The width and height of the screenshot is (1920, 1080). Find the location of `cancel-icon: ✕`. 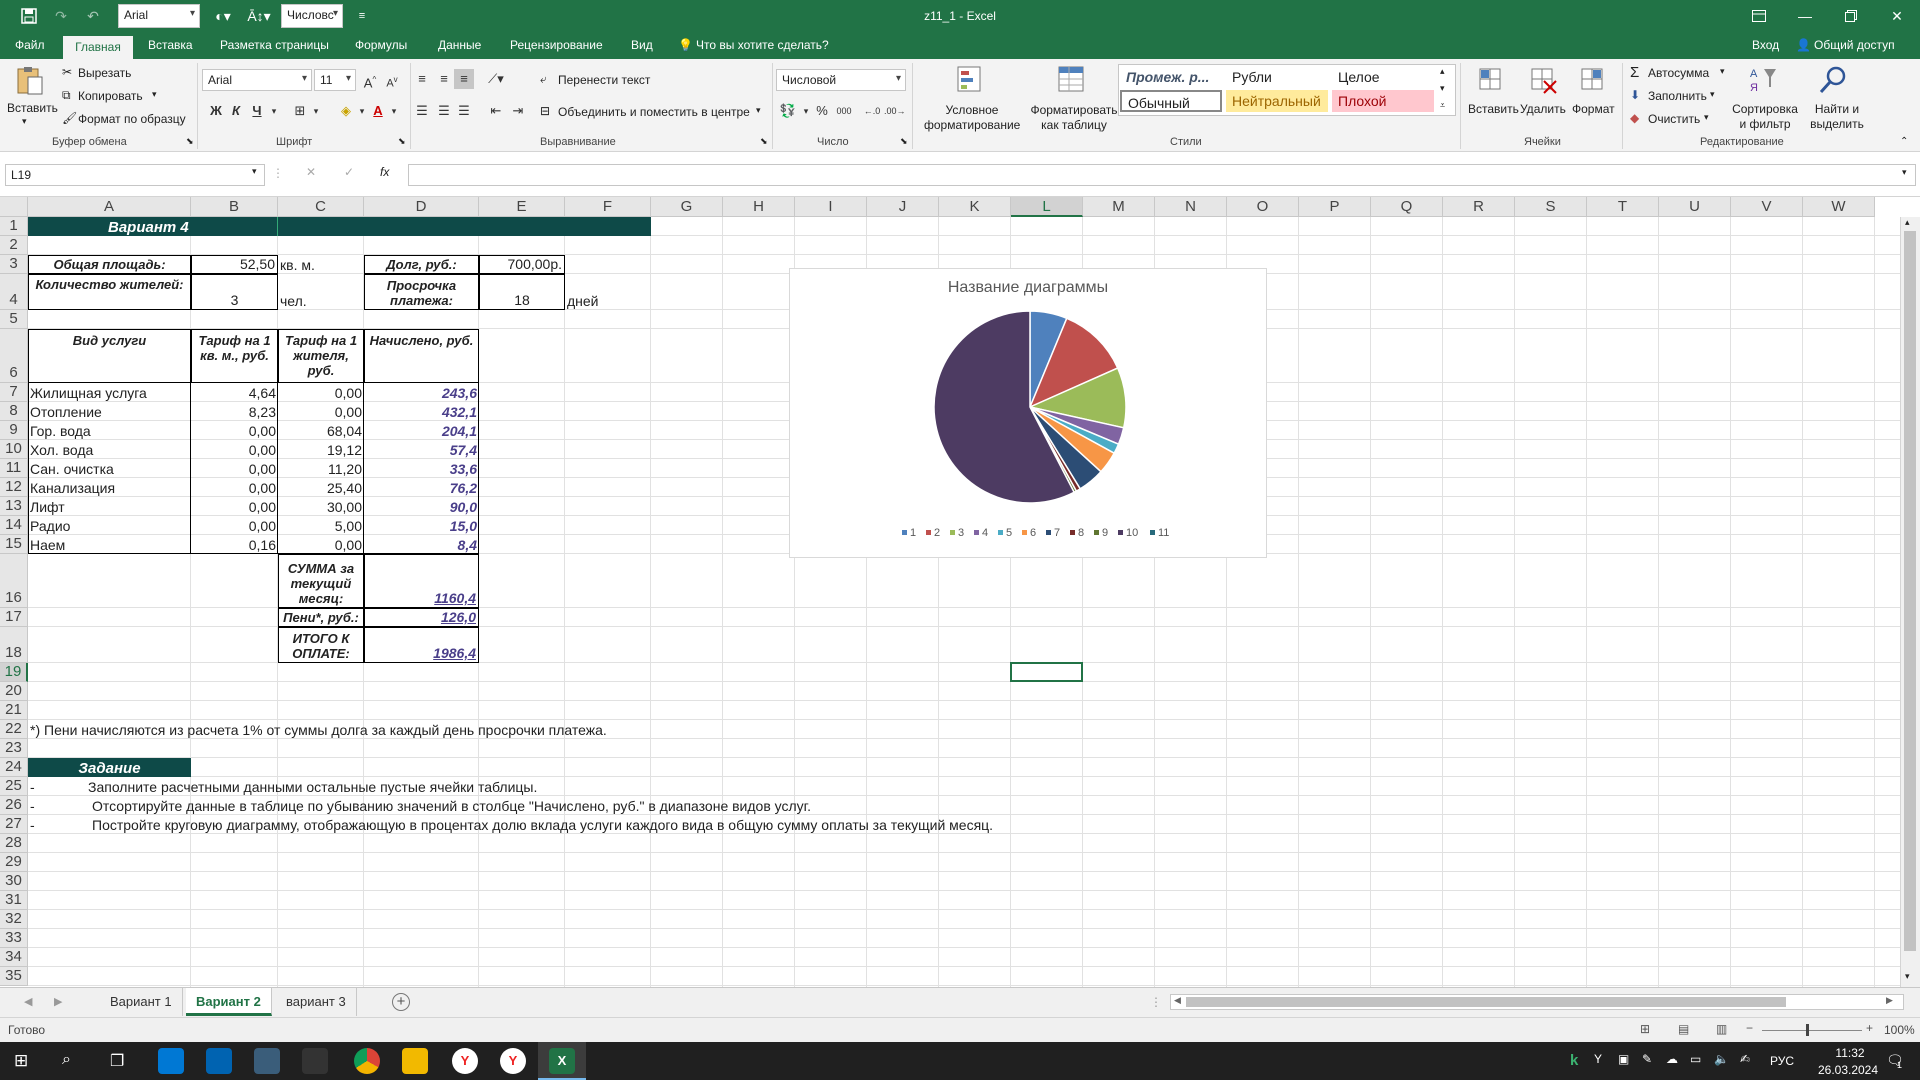

cancel-icon: ✕ is located at coordinates (311, 172).